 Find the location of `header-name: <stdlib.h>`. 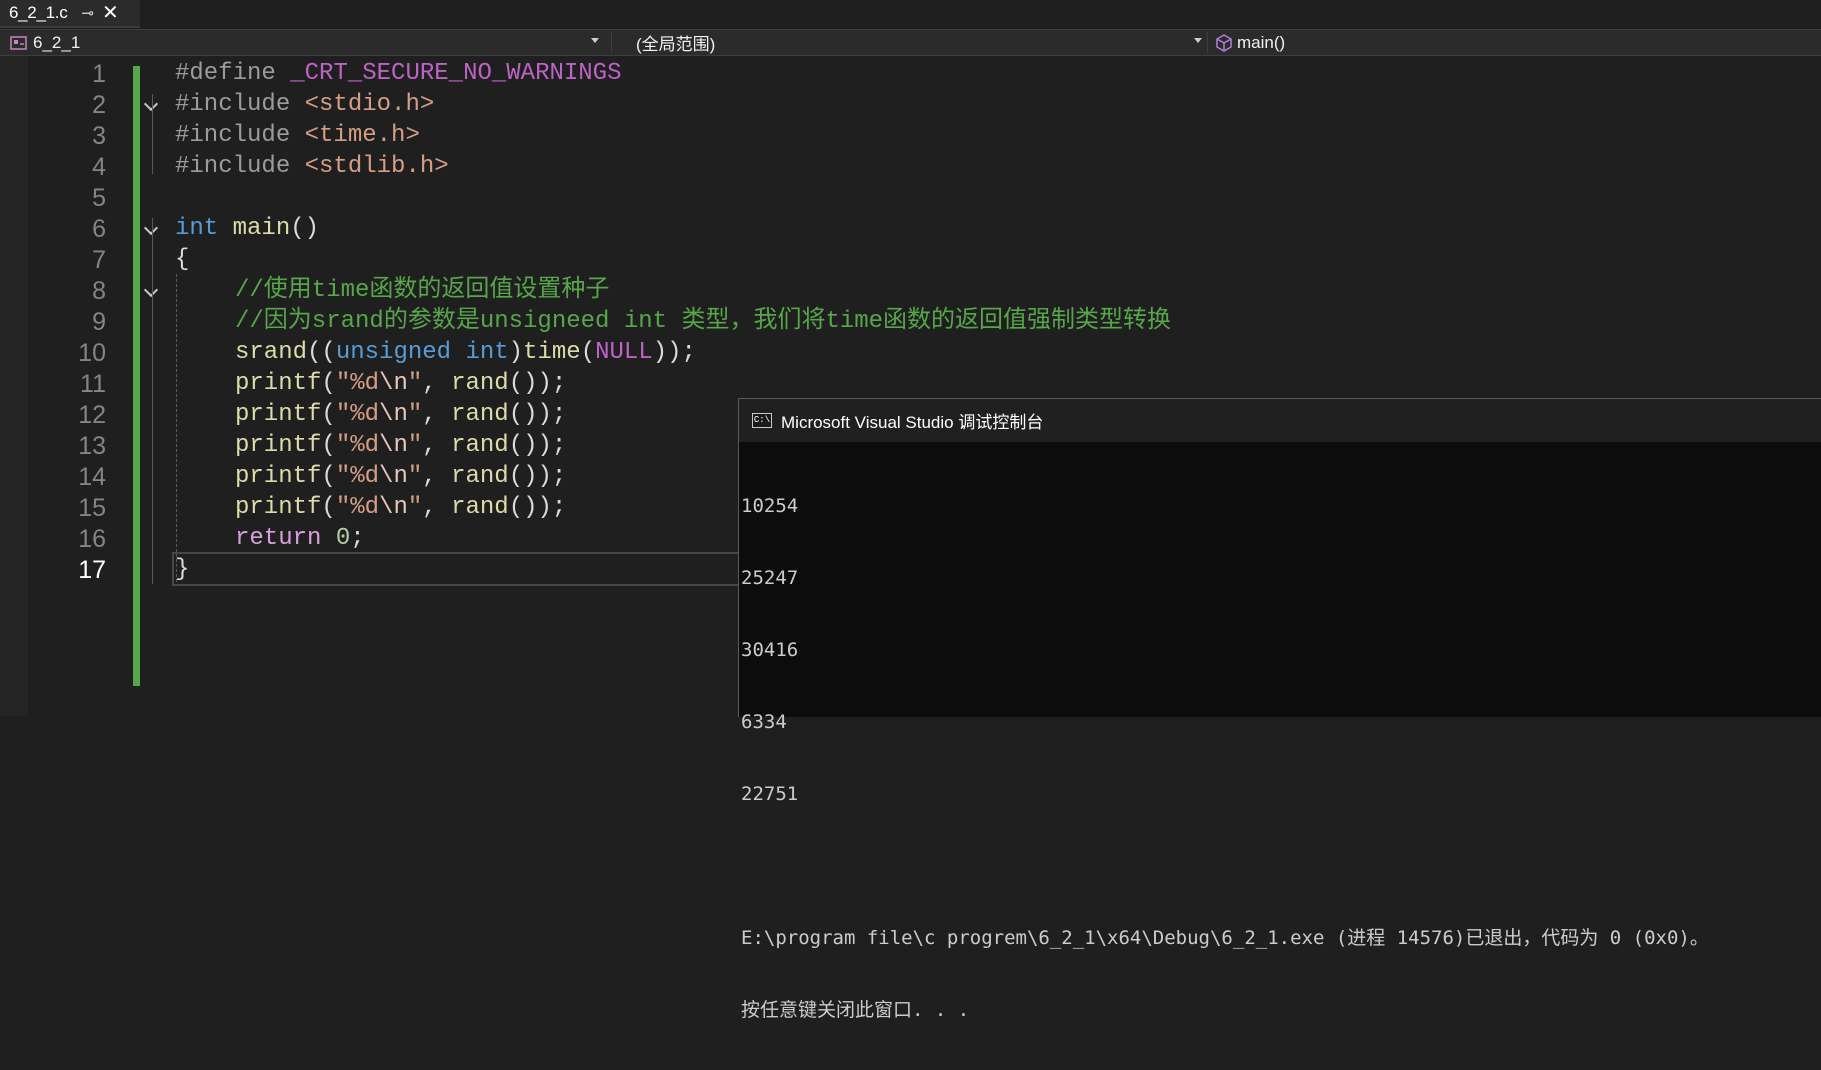

header-name: <stdlib.h> is located at coordinates (376, 166).